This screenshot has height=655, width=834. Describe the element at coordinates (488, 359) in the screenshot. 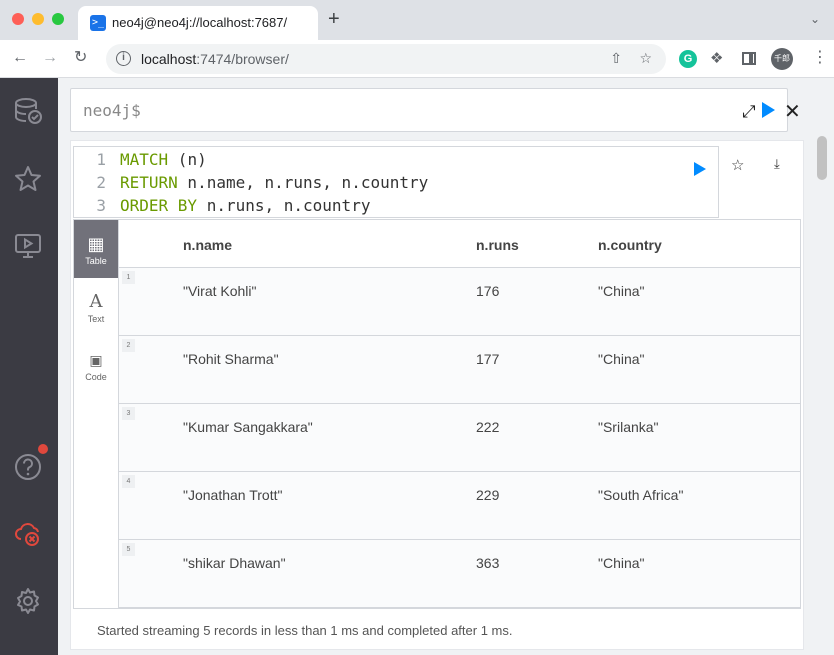

I see `cell-runs: 177` at that location.